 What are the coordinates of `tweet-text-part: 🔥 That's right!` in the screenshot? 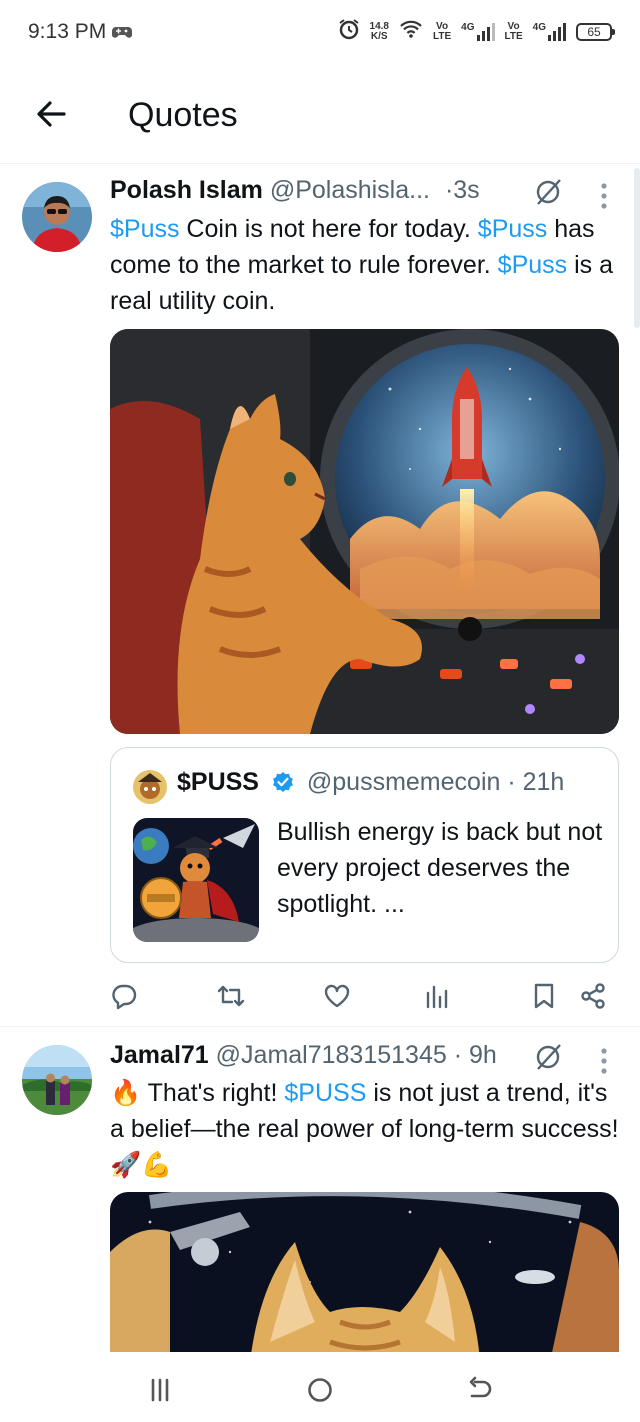 It's located at (197, 1093).